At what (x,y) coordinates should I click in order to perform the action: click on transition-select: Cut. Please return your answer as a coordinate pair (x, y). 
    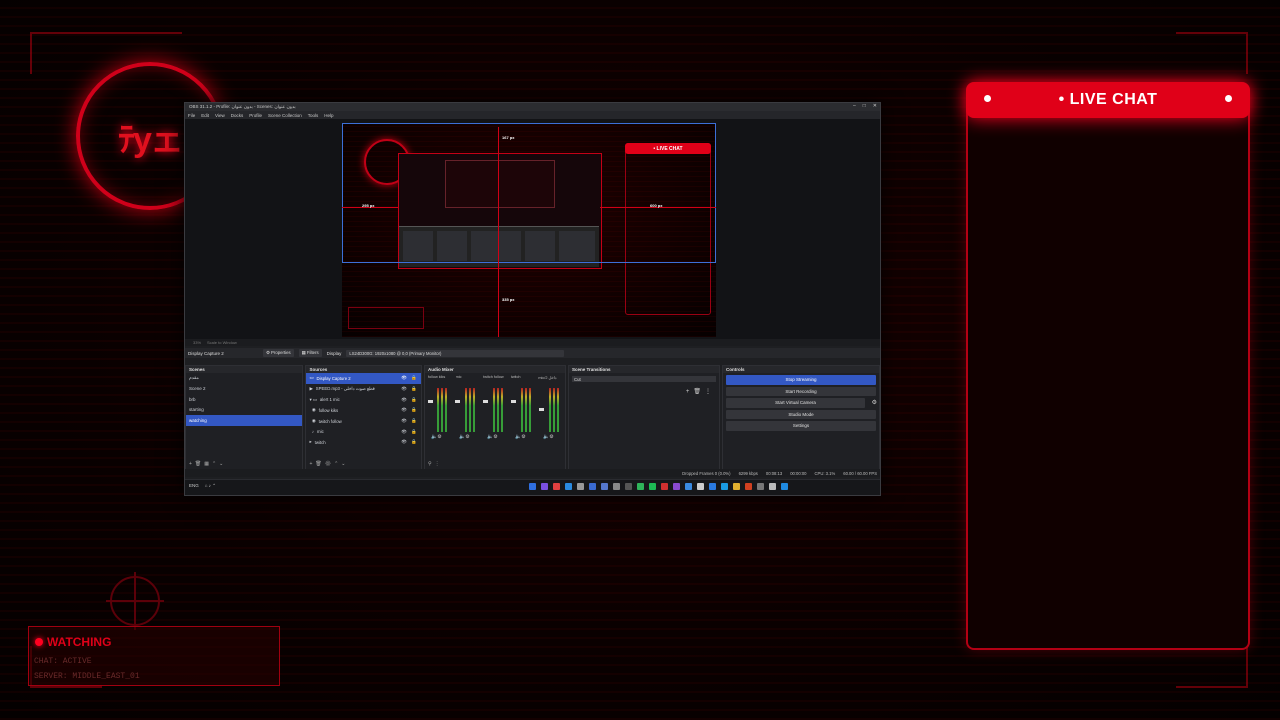
    Looking at the image, I should click on (644, 379).